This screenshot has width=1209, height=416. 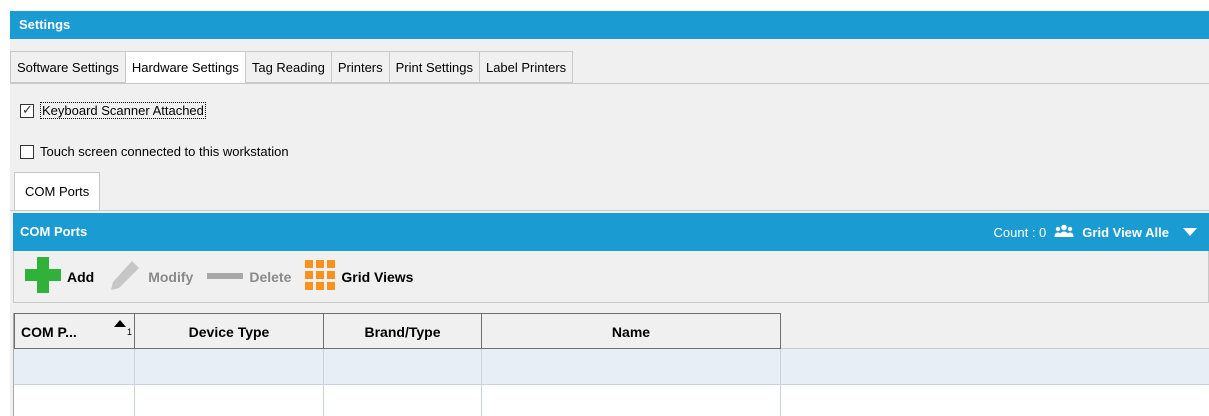 I want to click on keyboard-scanner-label: Keyboard Scanner Attached, so click(x=123, y=110).